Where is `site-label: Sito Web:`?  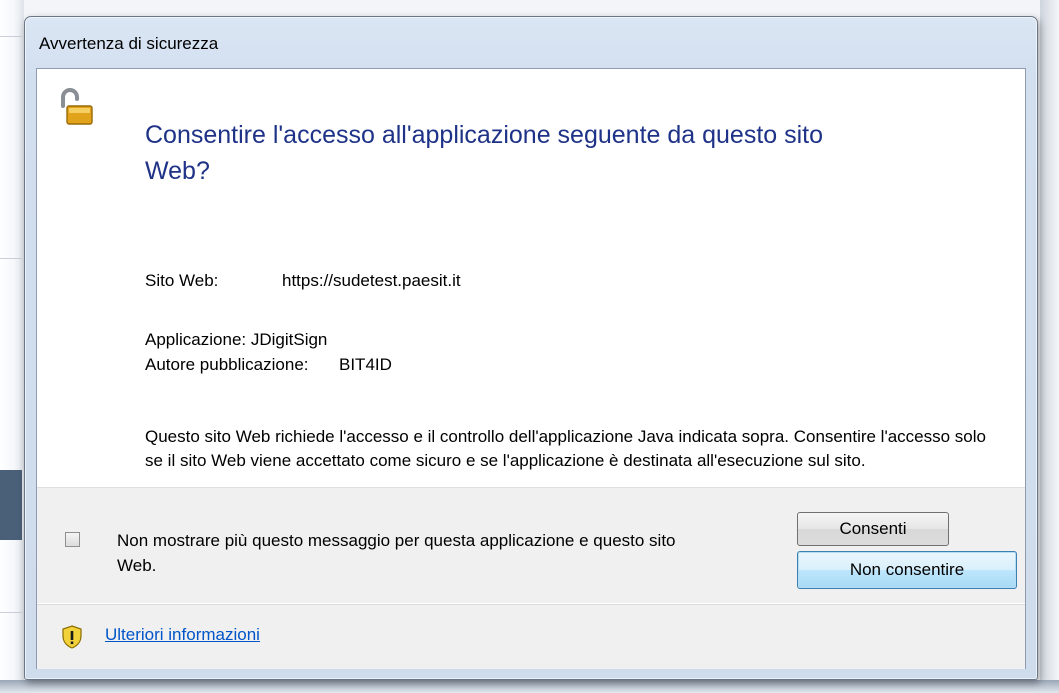 site-label: Sito Web: is located at coordinates (182, 280).